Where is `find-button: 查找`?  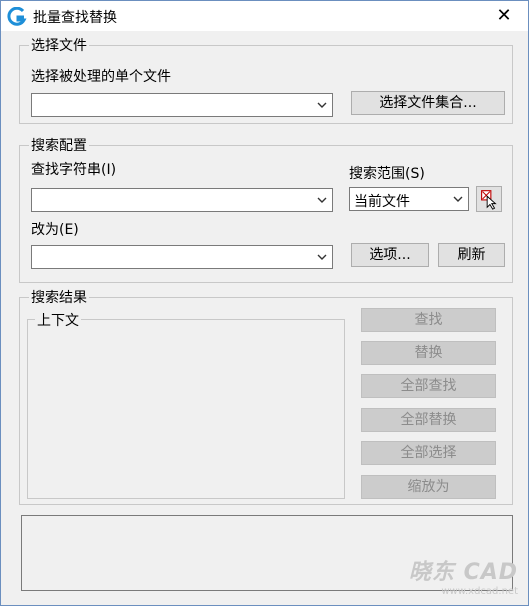
find-button: 查找 is located at coordinates (428, 320).